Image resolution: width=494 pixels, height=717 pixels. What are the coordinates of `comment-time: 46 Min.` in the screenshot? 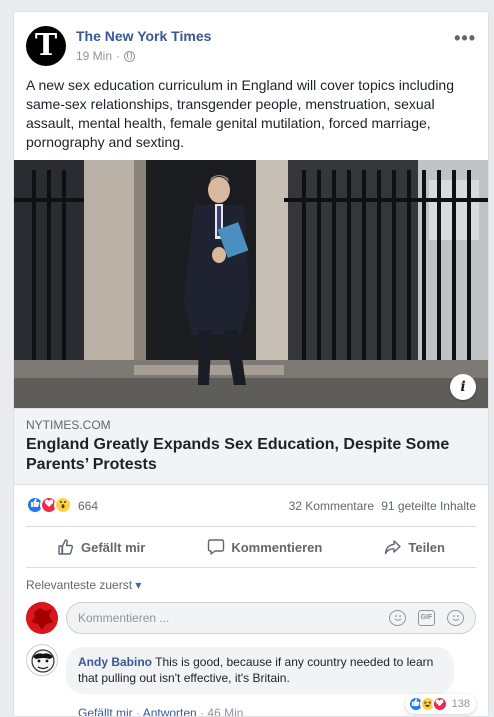 It's located at (226, 711).